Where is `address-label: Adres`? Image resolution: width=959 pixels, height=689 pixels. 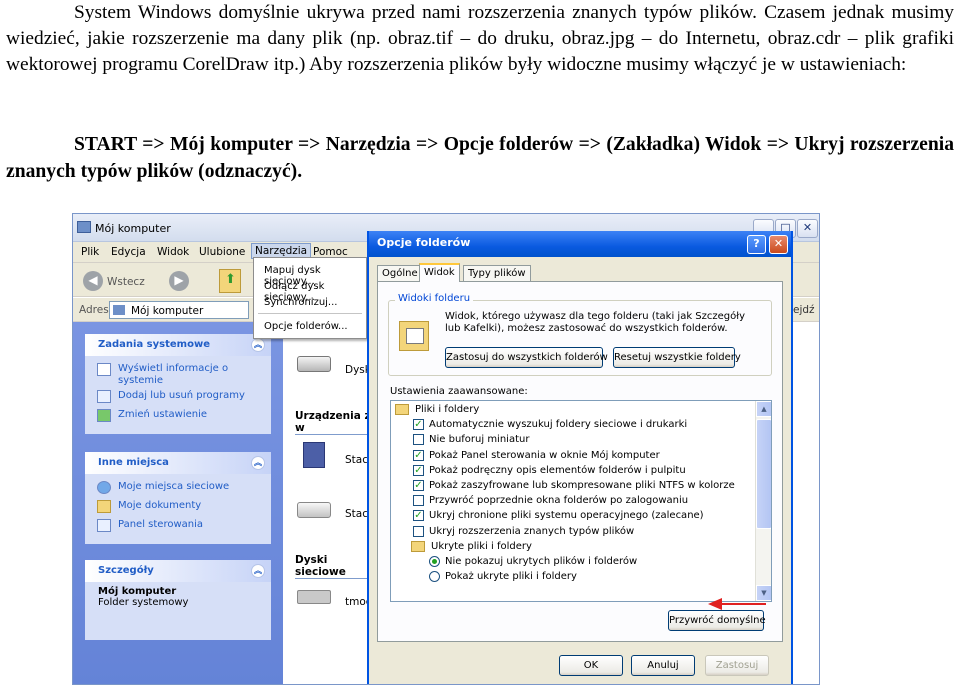
address-label: Adres is located at coordinates (94, 310).